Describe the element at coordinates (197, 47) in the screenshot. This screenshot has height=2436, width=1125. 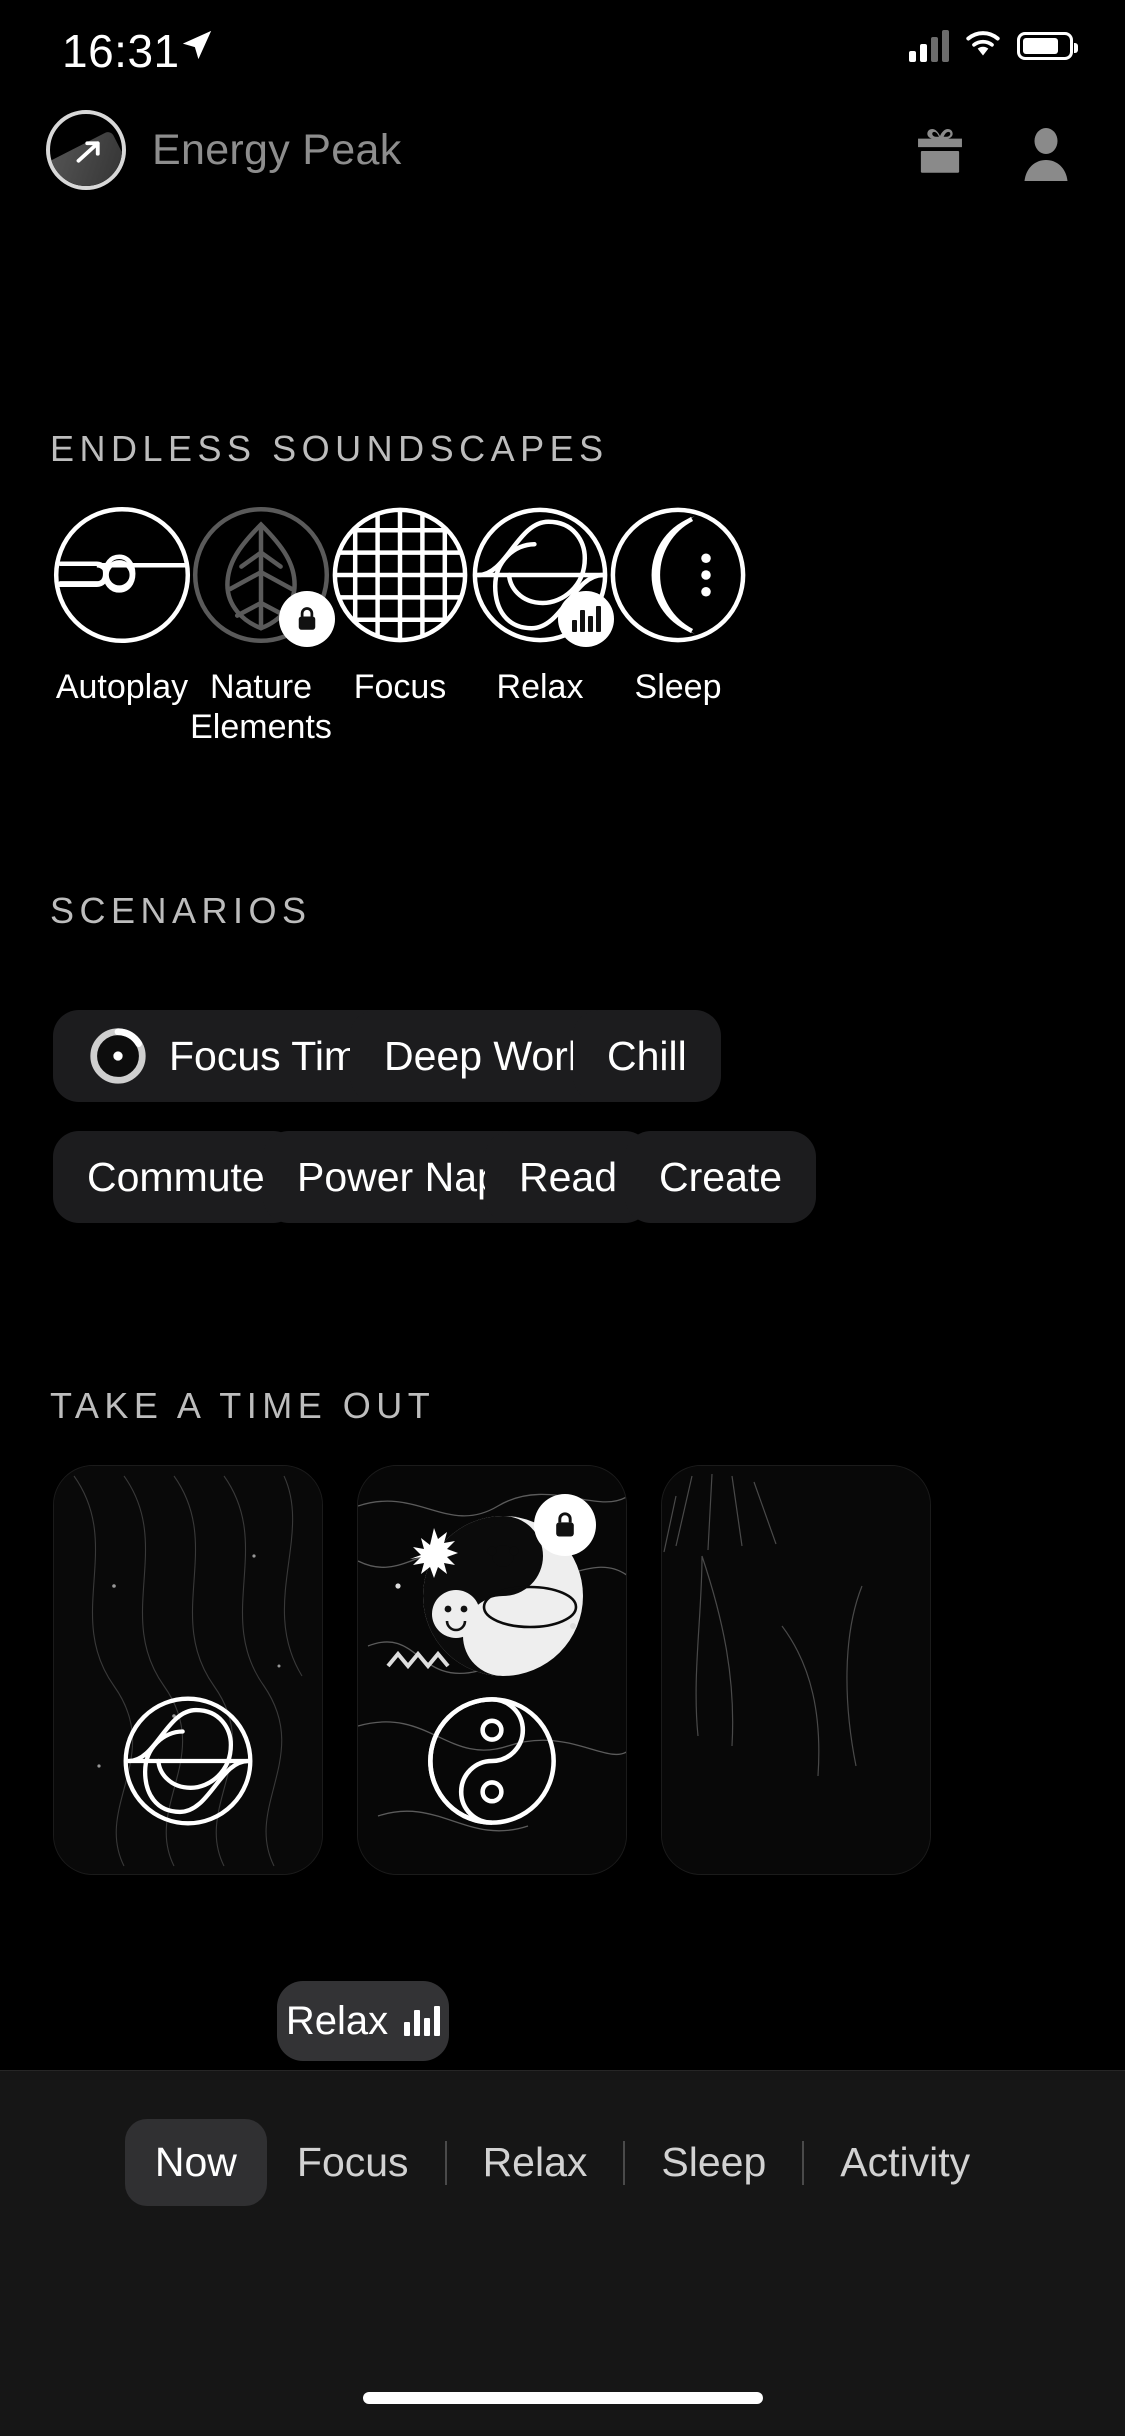
I see `location-arrow-icon` at that location.